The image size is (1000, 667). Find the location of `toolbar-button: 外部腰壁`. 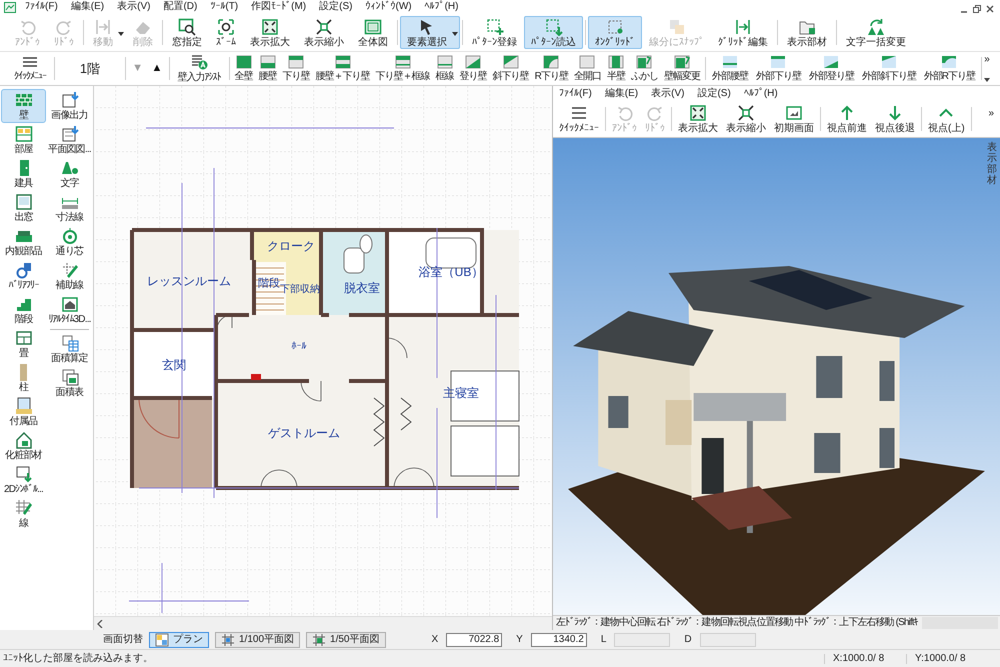

toolbar-button: 外部腰壁 is located at coordinates (730, 68).